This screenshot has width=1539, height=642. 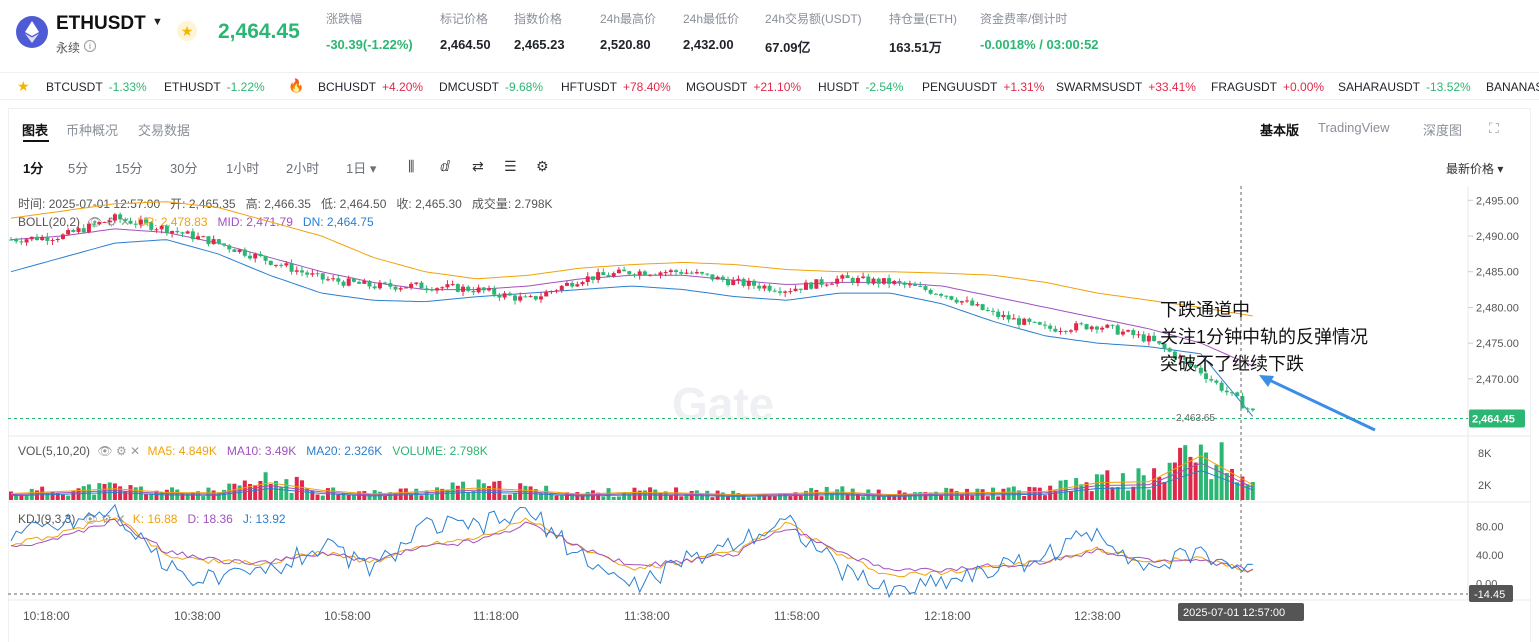 What do you see at coordinates (1497, 201) in the screenshot?
I see `price-axis-label: 2,495.00` at bounding box center [1497, 201].